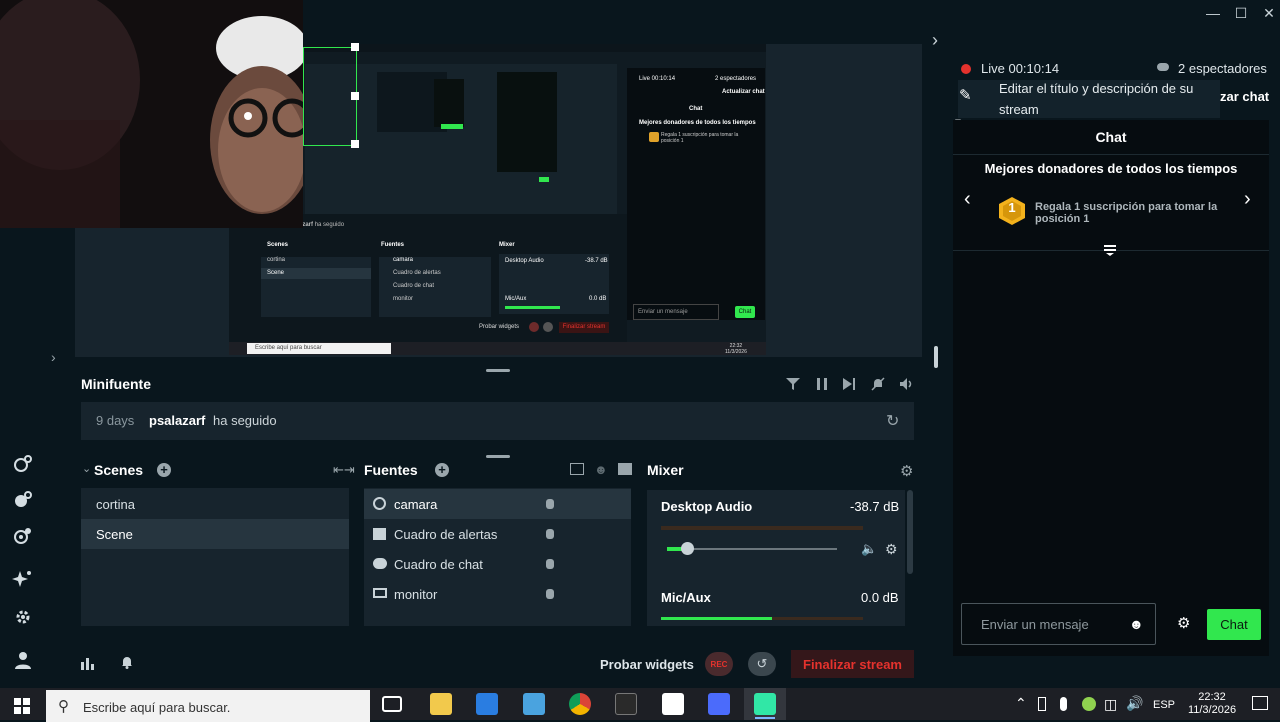  Describe the element at coordinates (23, 536) in the screenshot. I see `themes-icon` at that location.